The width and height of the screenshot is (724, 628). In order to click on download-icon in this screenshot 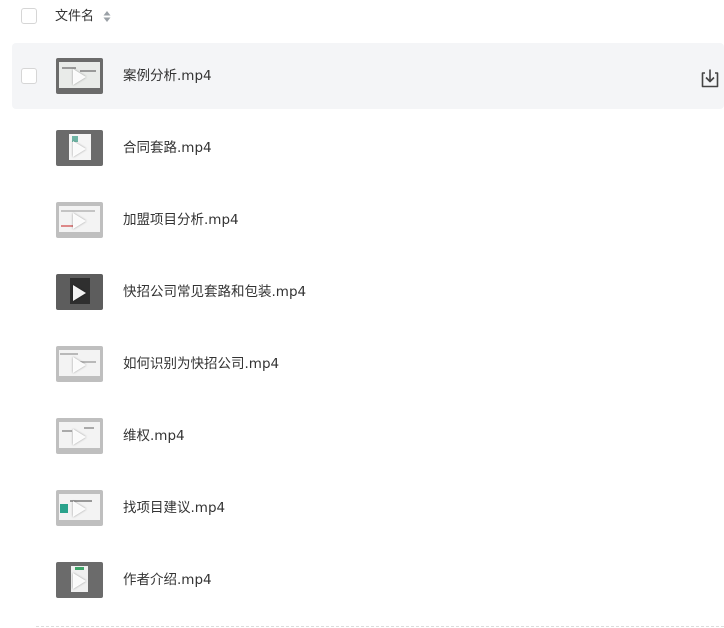, I will do `click(710, 78)`.